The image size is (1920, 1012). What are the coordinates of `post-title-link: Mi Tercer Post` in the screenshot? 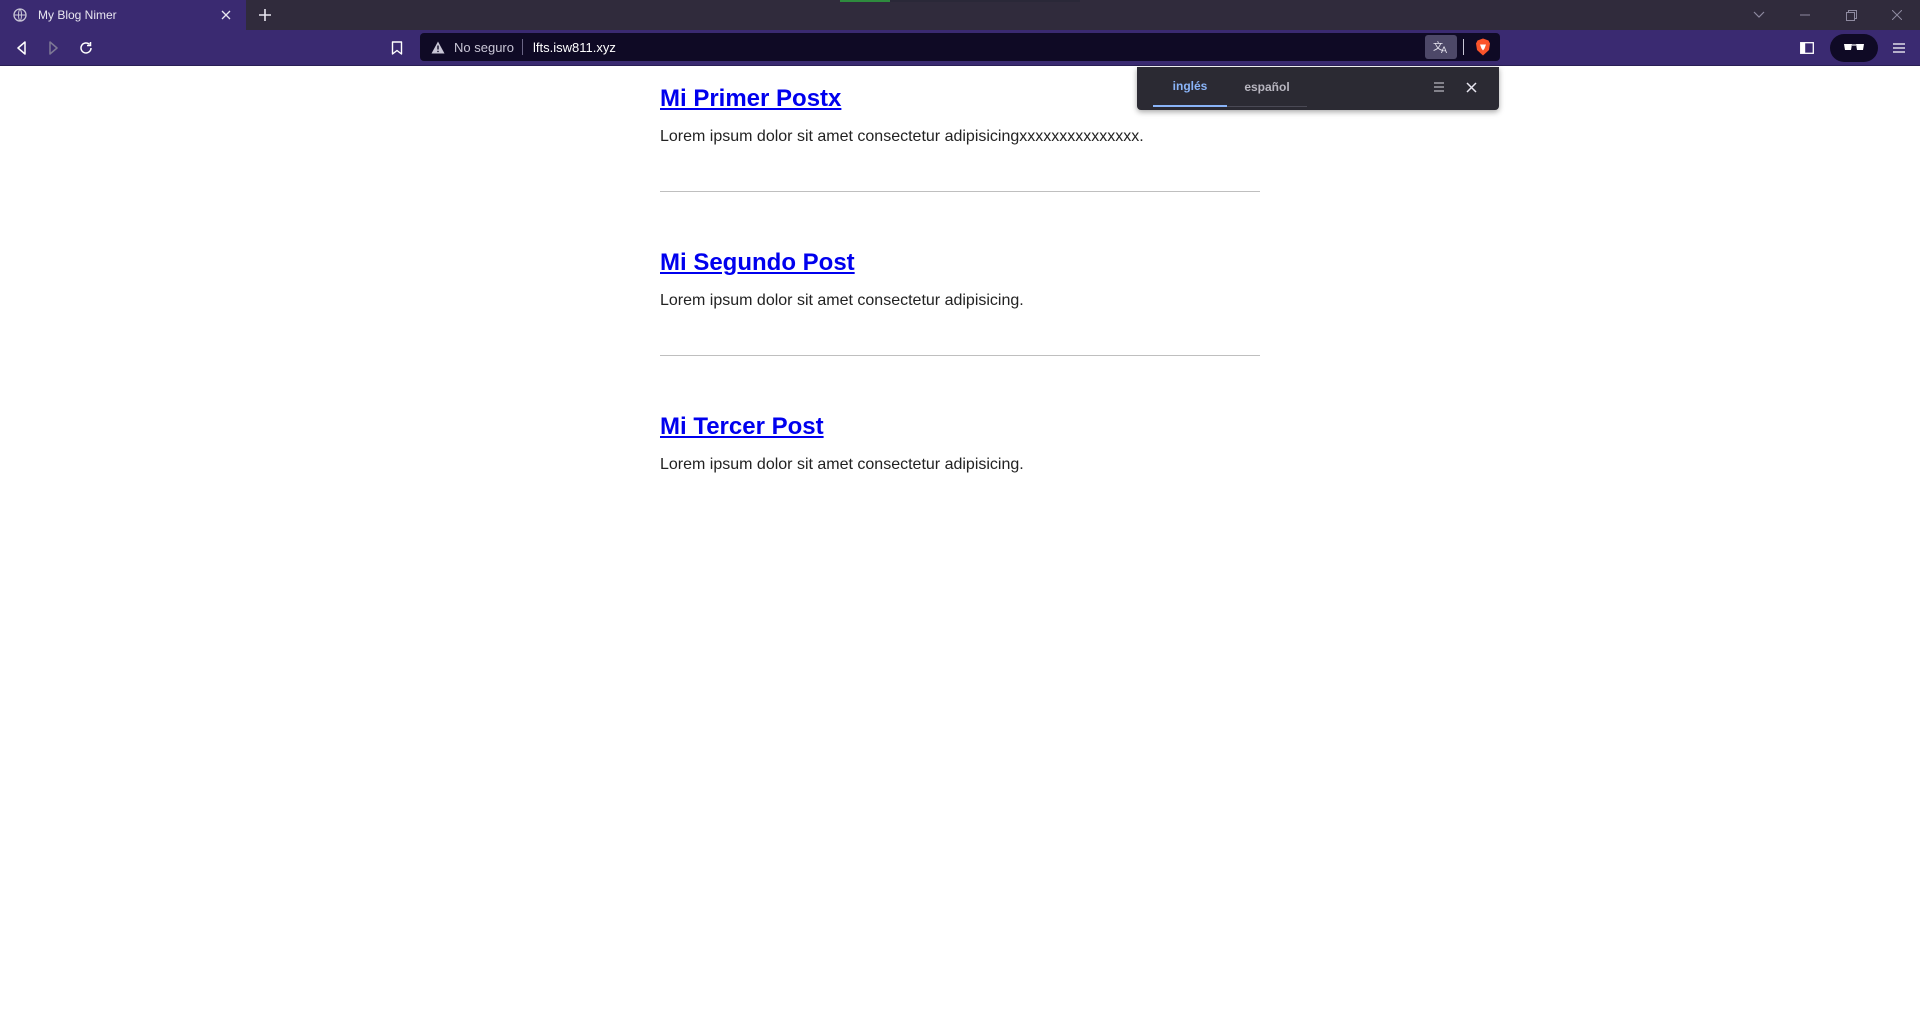 It's located at (742, 427).